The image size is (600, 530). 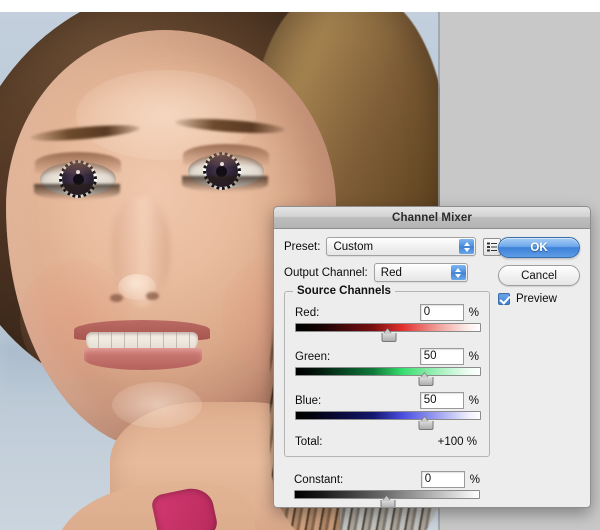 I want to click on dialog-title: Channel Mixer, so click(x=432, y=217).